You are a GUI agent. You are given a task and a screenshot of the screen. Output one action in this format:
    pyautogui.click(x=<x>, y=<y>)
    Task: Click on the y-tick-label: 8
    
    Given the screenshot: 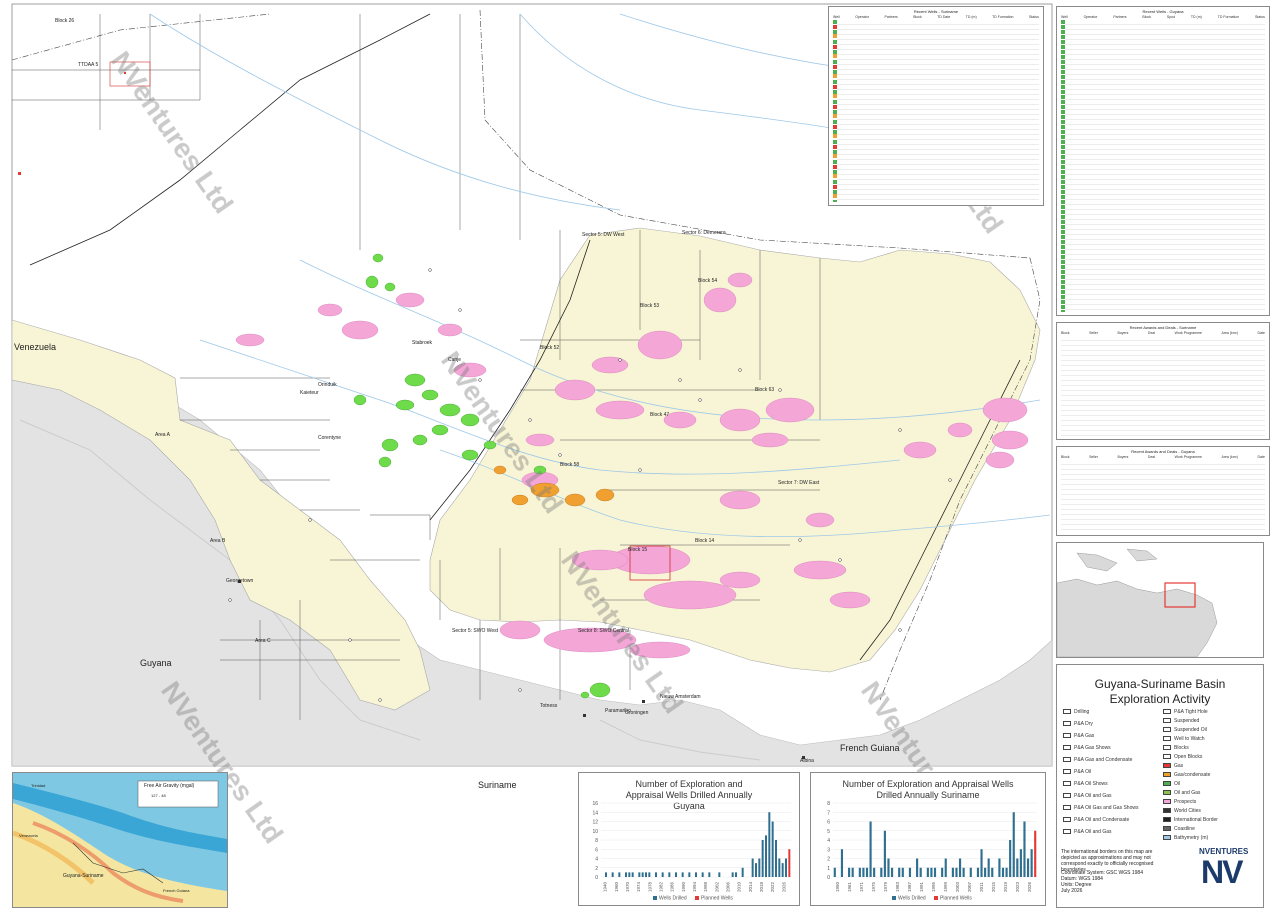 What is the action you would take?
    pyautogui.click(x=596, y=841)
    